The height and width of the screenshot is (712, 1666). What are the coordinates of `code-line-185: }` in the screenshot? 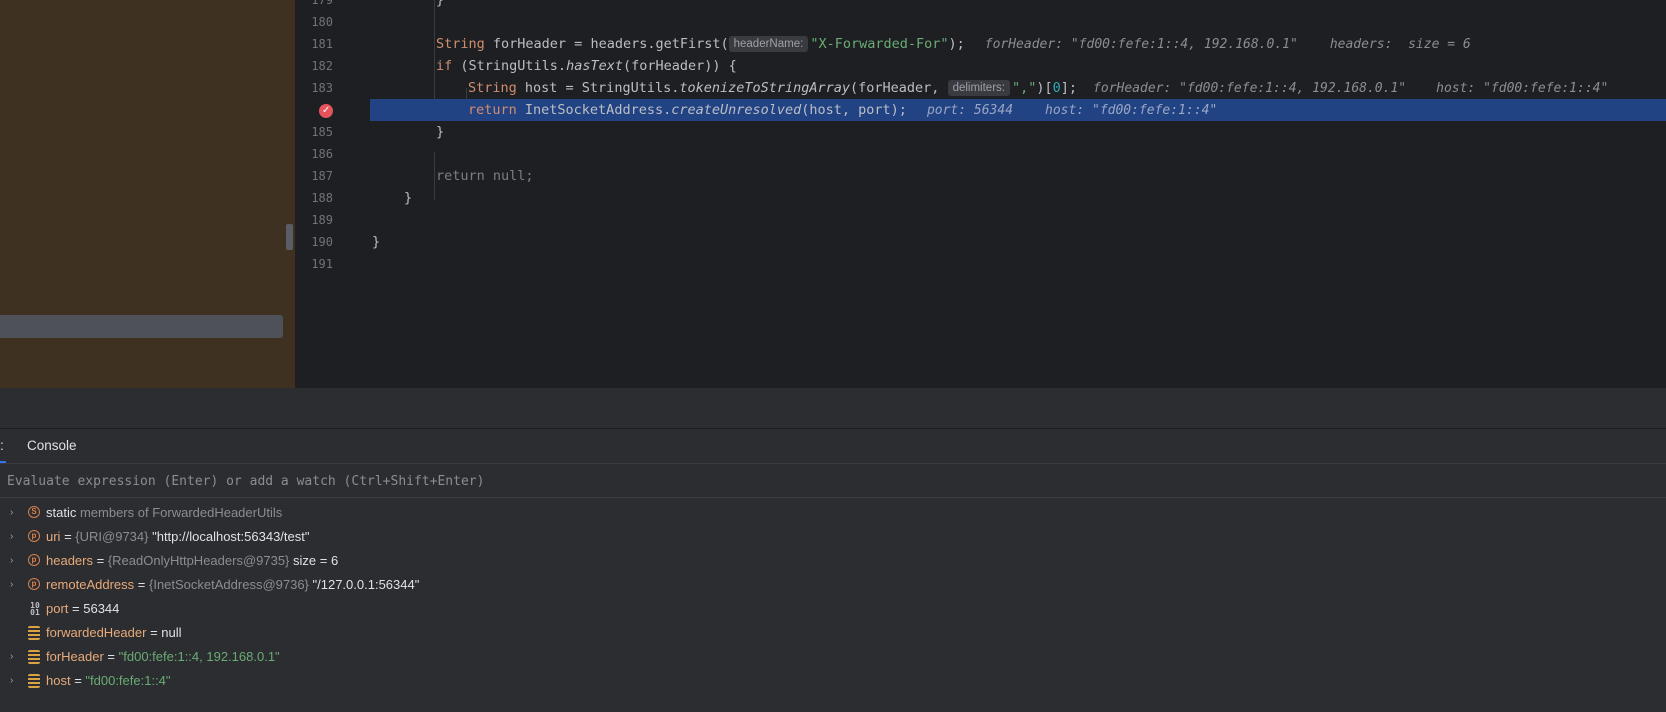 It's located at (440, 132).